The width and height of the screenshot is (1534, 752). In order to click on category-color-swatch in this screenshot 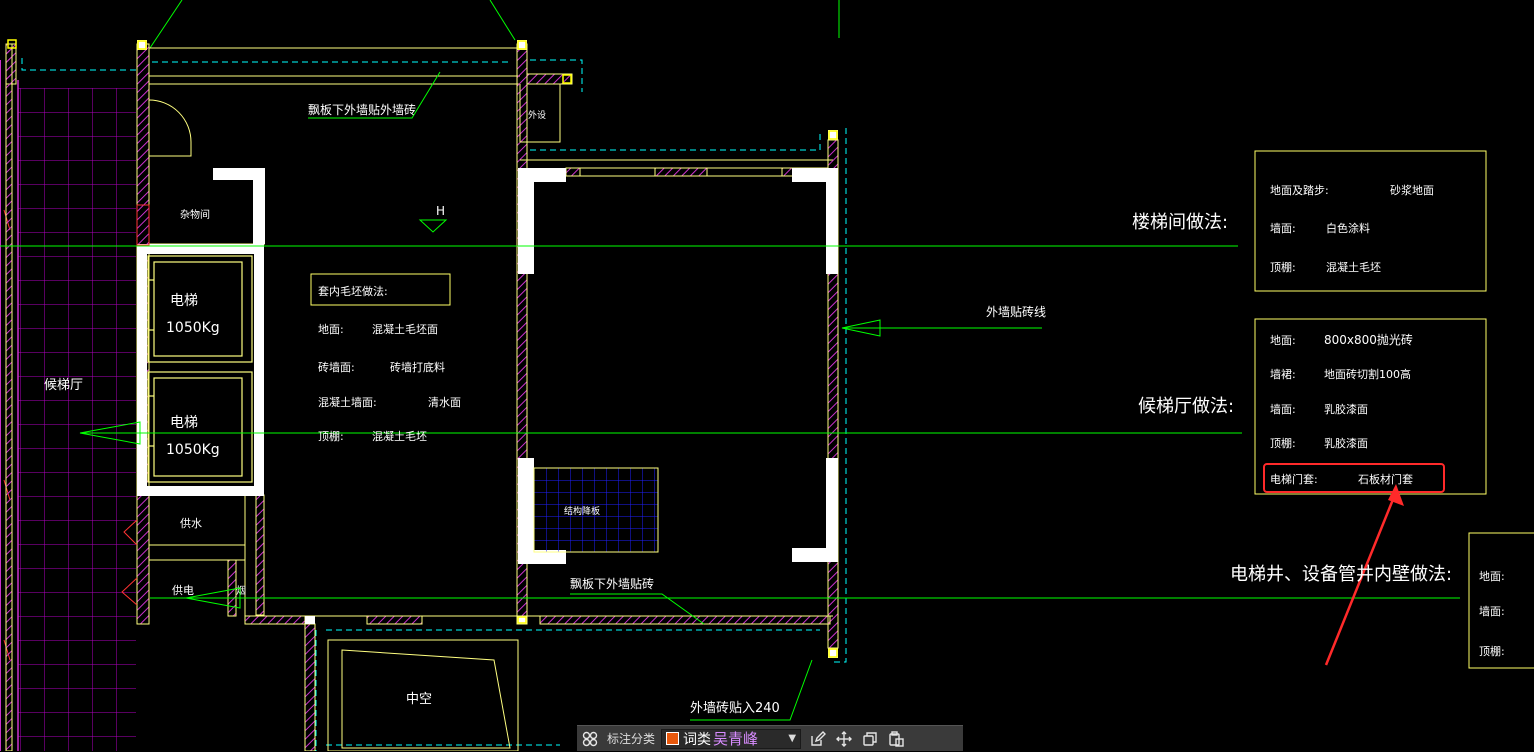, I will do `click(673, 738)`.